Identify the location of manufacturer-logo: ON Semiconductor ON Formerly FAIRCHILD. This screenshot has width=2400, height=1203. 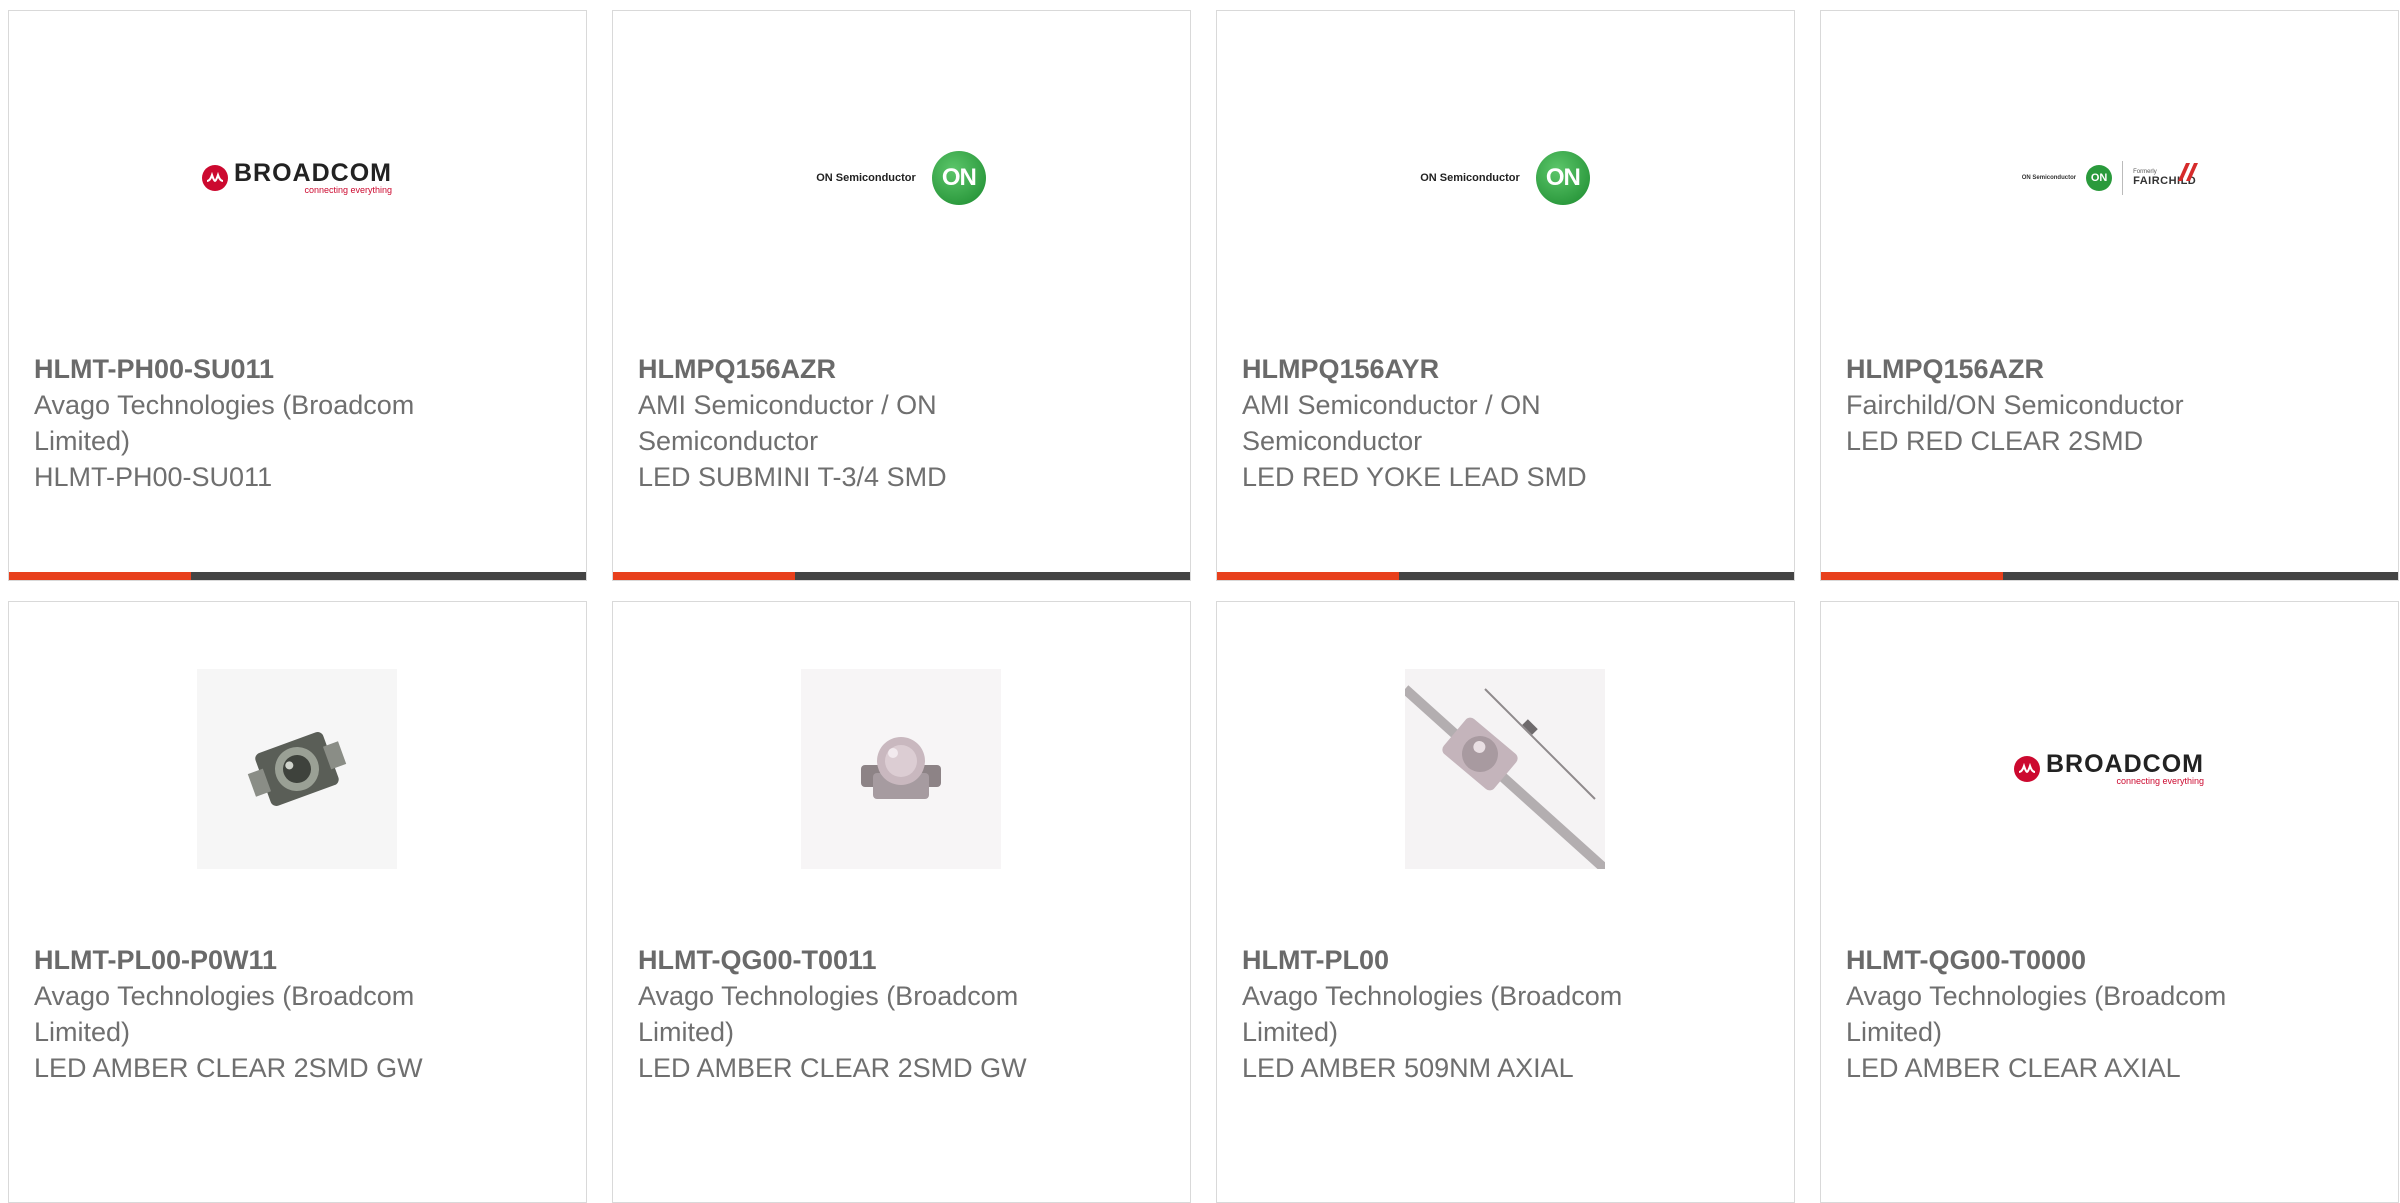
(2109, 178).